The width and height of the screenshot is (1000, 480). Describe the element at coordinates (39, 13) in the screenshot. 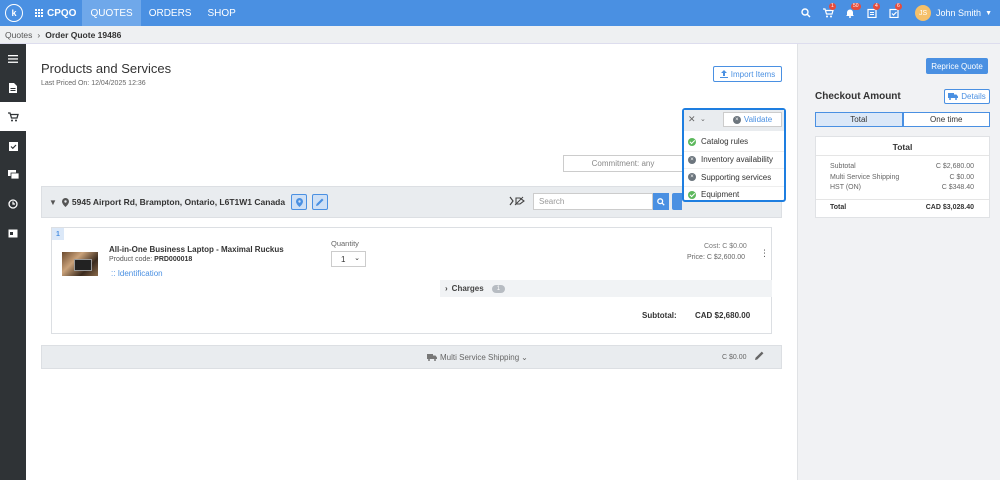

I see `apps-grid-icon` at that location.